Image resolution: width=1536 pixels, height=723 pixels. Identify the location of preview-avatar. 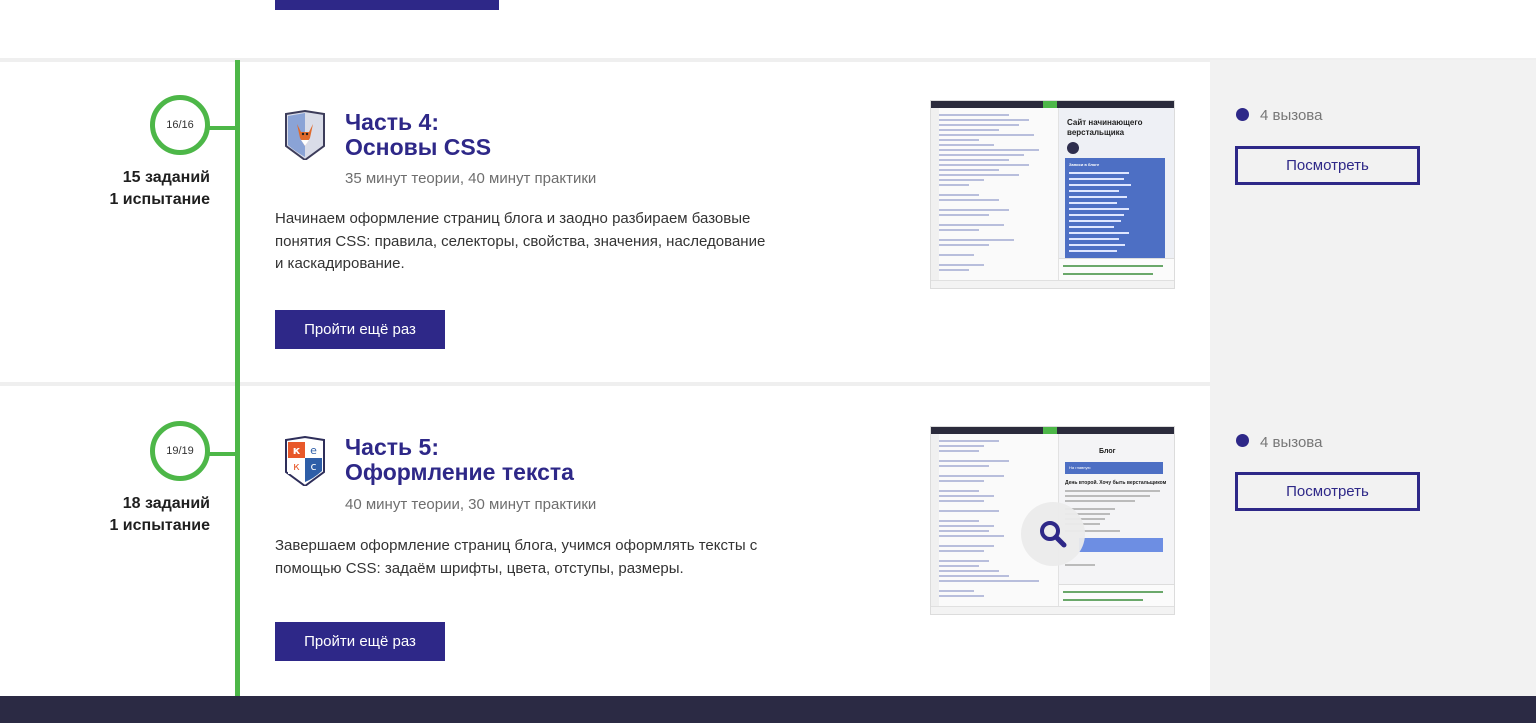
(1073, 148).